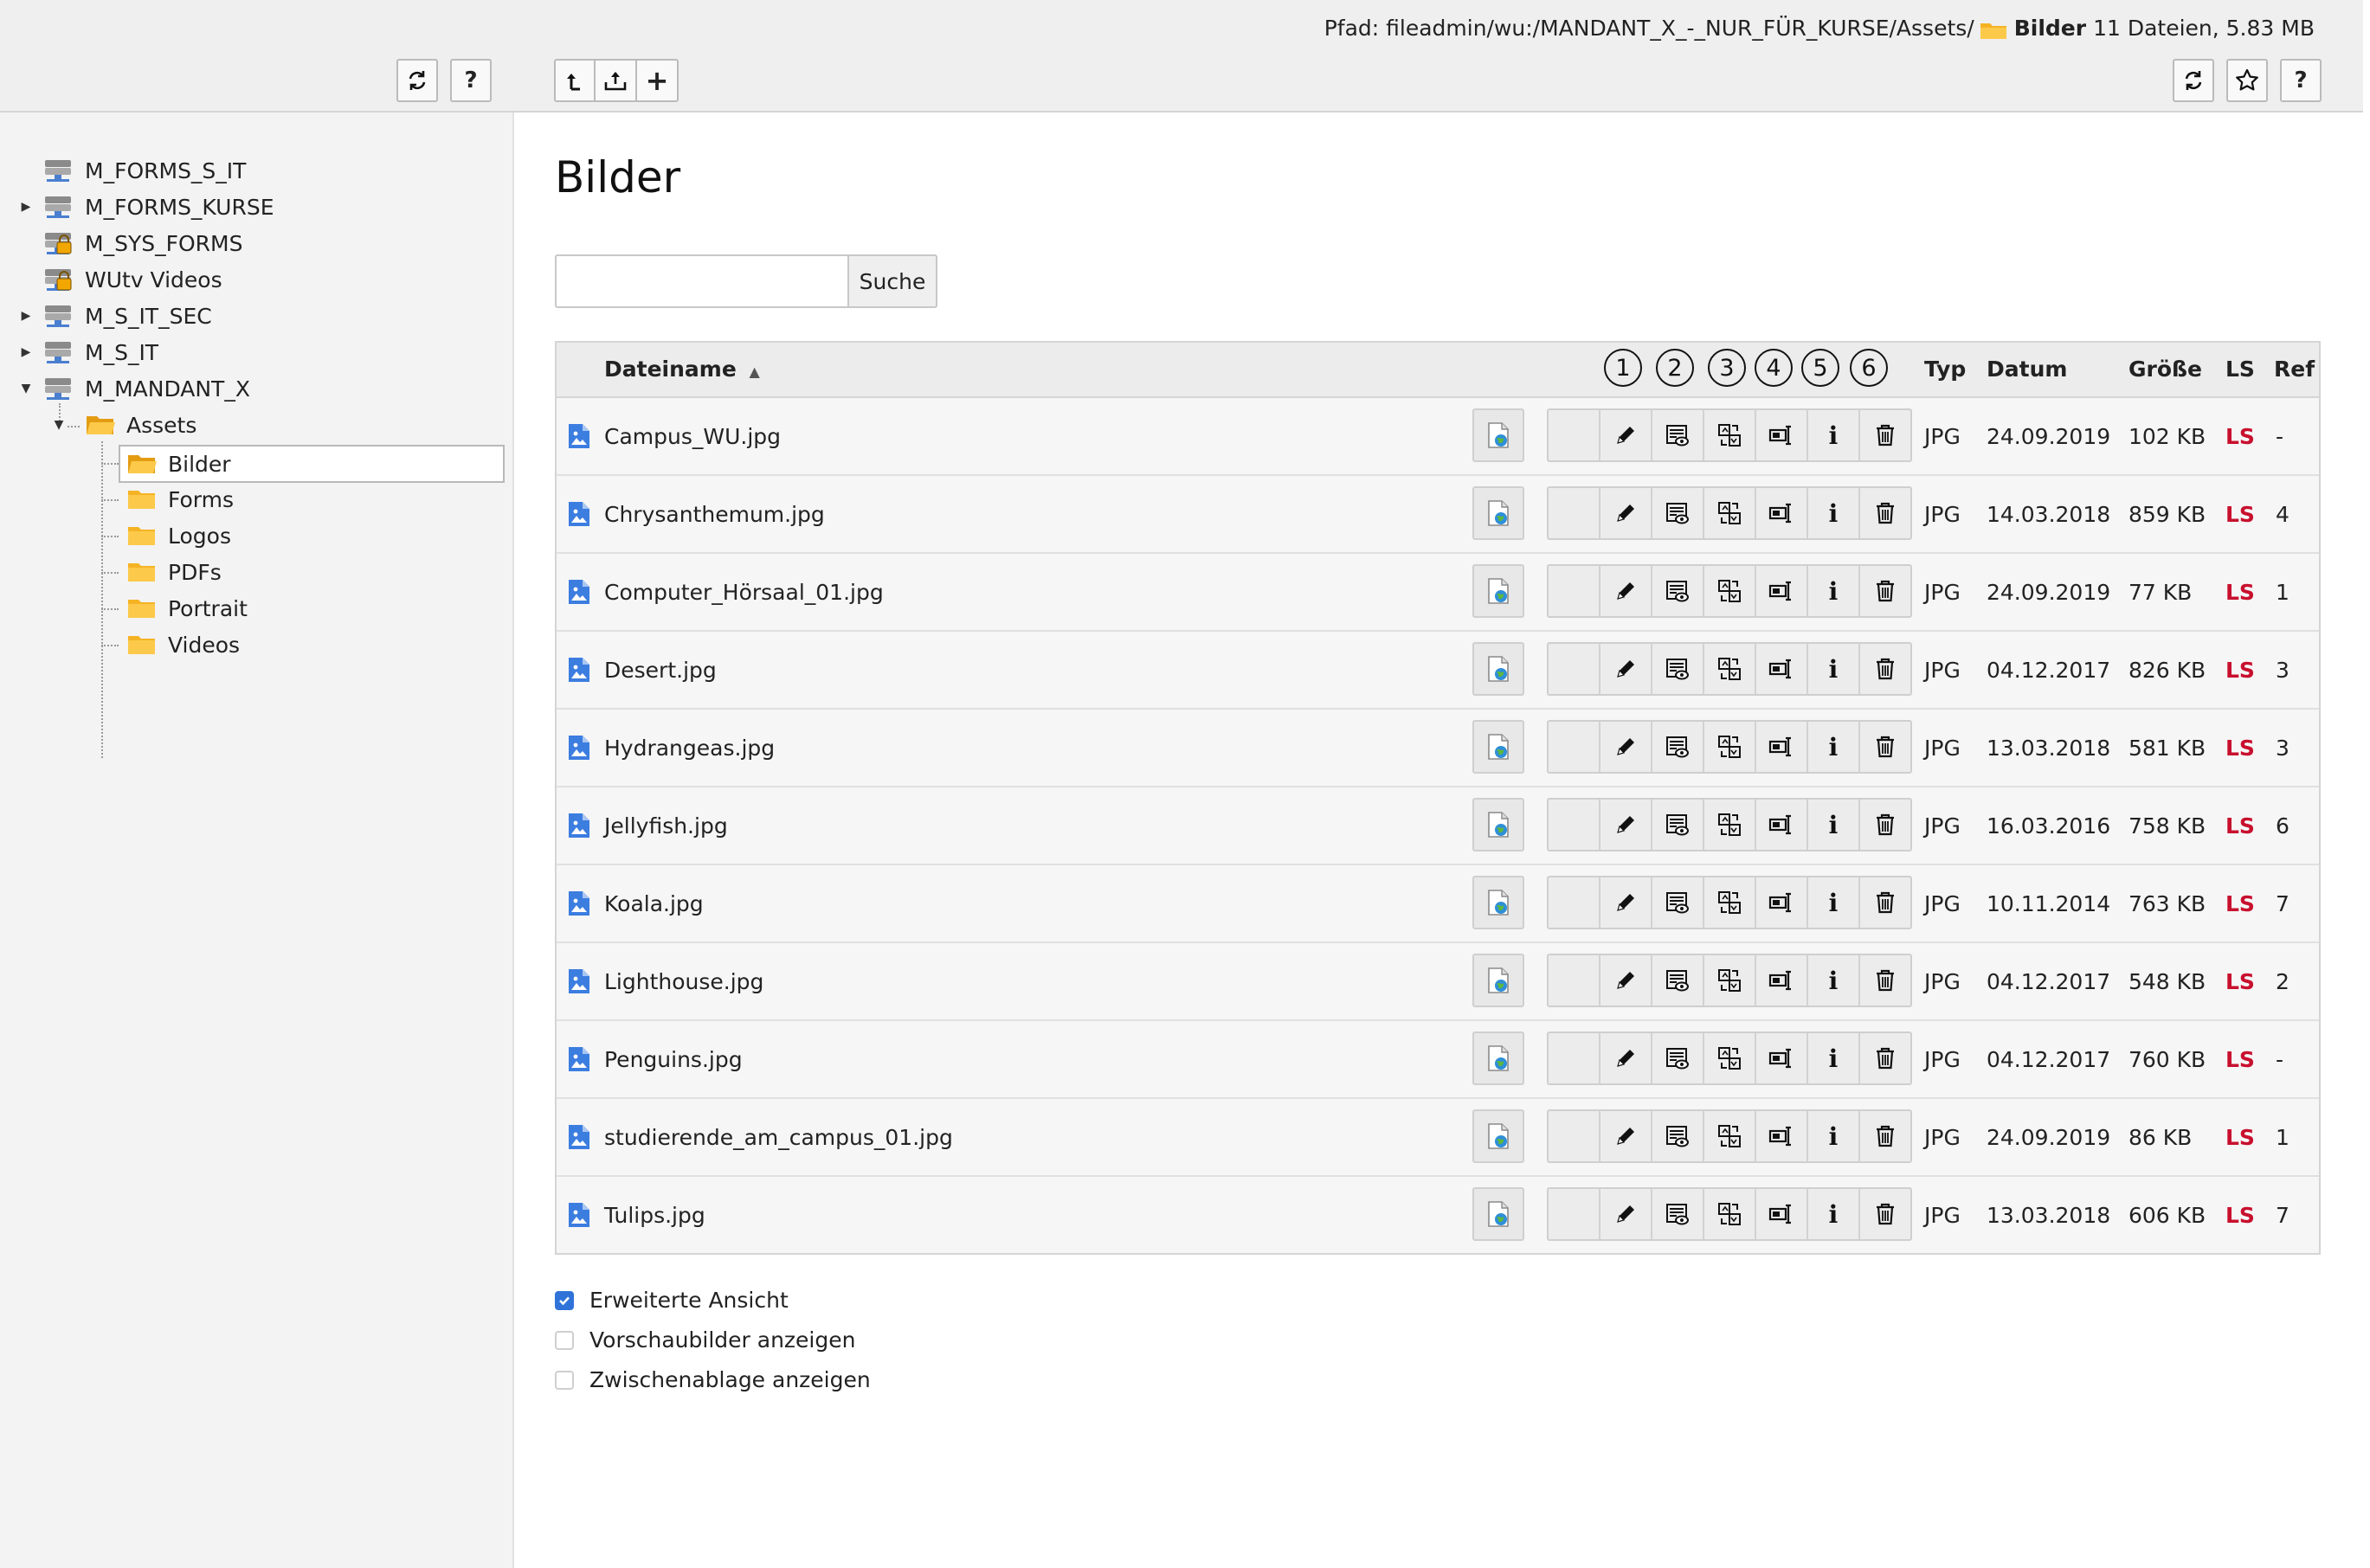 This screenshot has width=2370, height=1568. Describe the element at coordinates (2282, 514) in the screenshot. I see `ref-count: 4` at that location.